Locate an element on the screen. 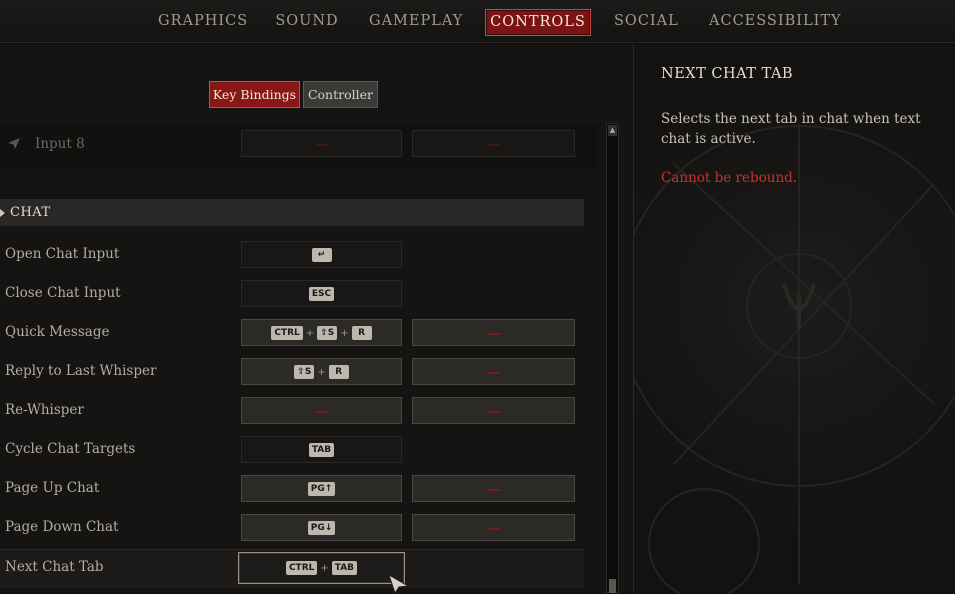  tab-social: SOCIAL is located at coordinates (646, 21).